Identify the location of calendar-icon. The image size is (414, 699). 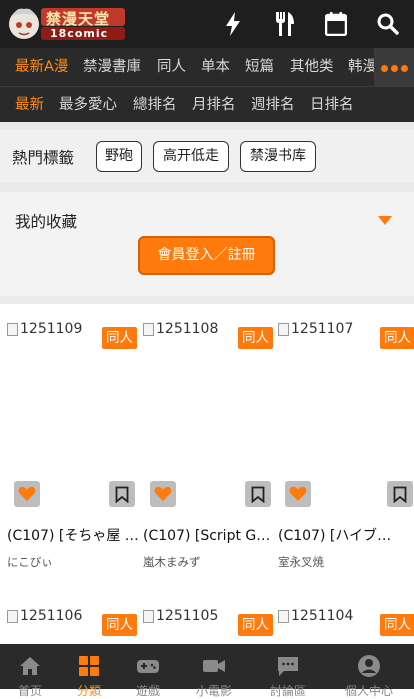
(336, 24).